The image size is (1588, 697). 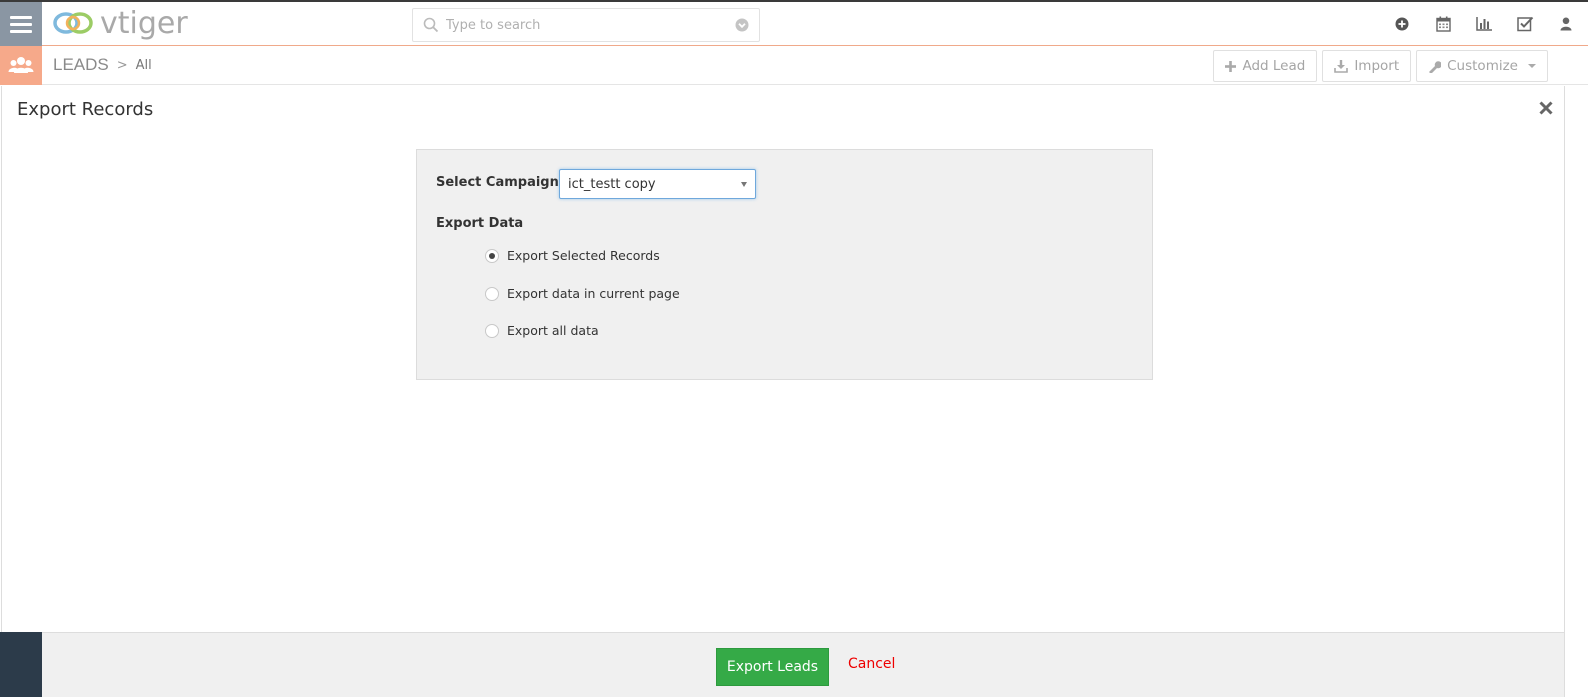 I want to click on bar-chart-icon, so click(x=1483, y=24).